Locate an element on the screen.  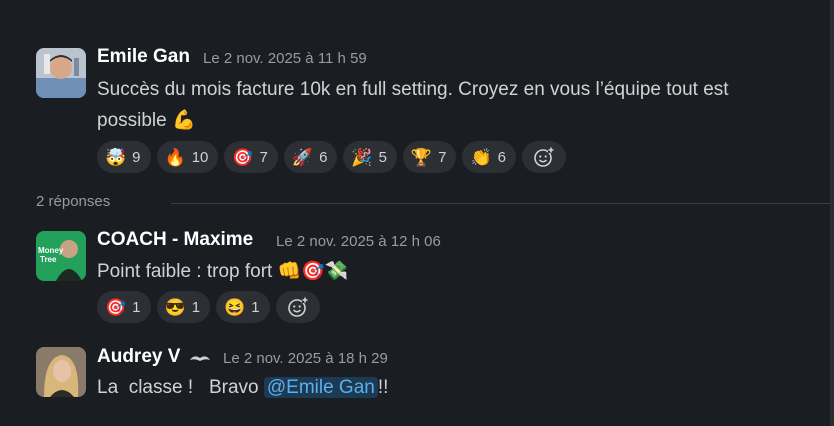
author-name: Emile Gan is located at coordinates (143, 57).